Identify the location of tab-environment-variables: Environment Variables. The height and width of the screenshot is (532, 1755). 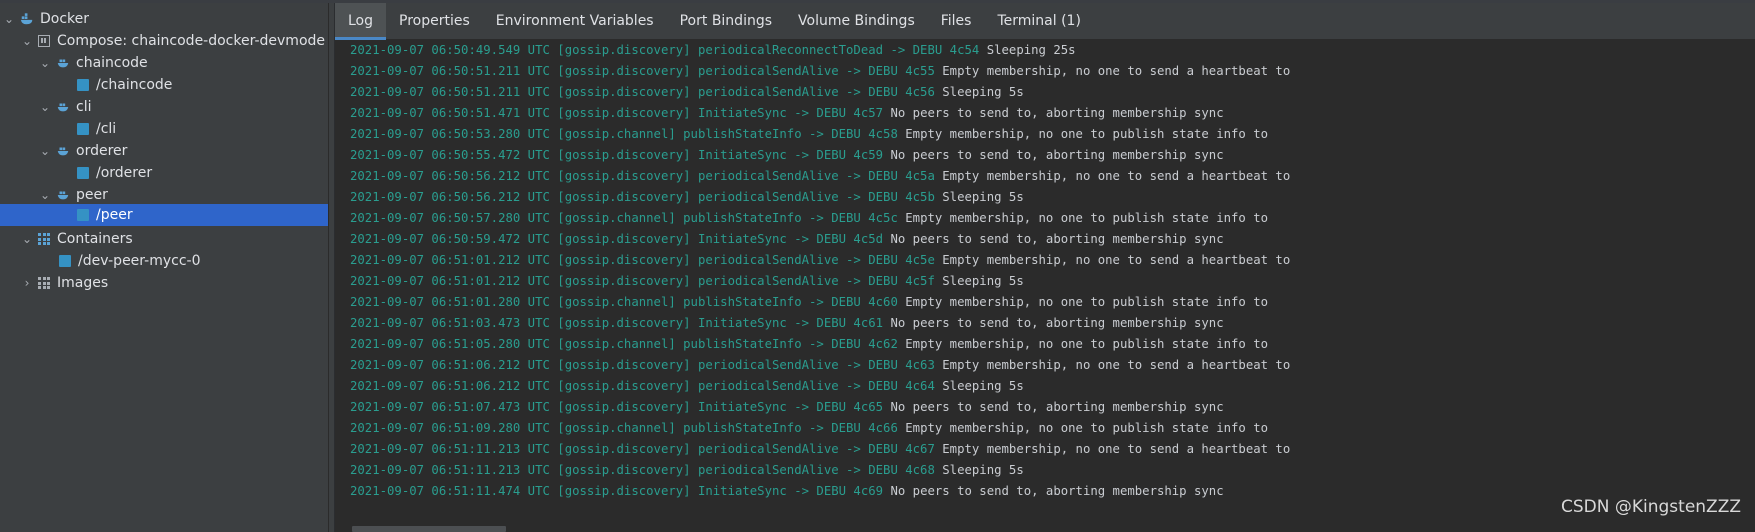
(575, 21).